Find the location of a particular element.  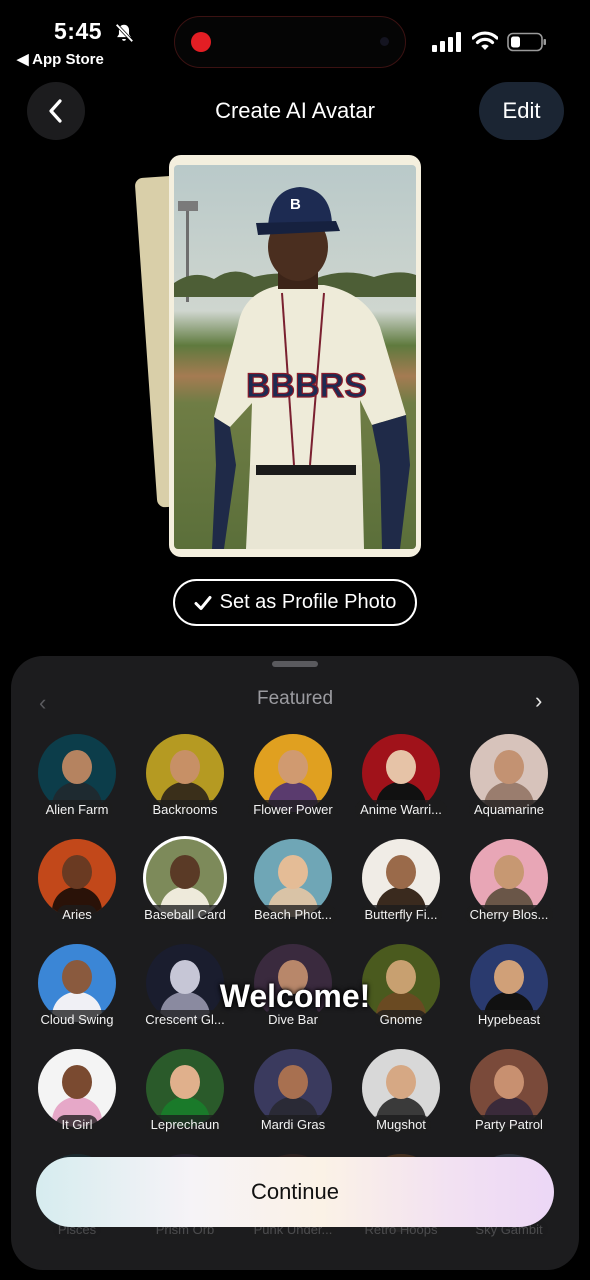

avatar-preview-card: B BBBRS is located at coordinates (295, 356).